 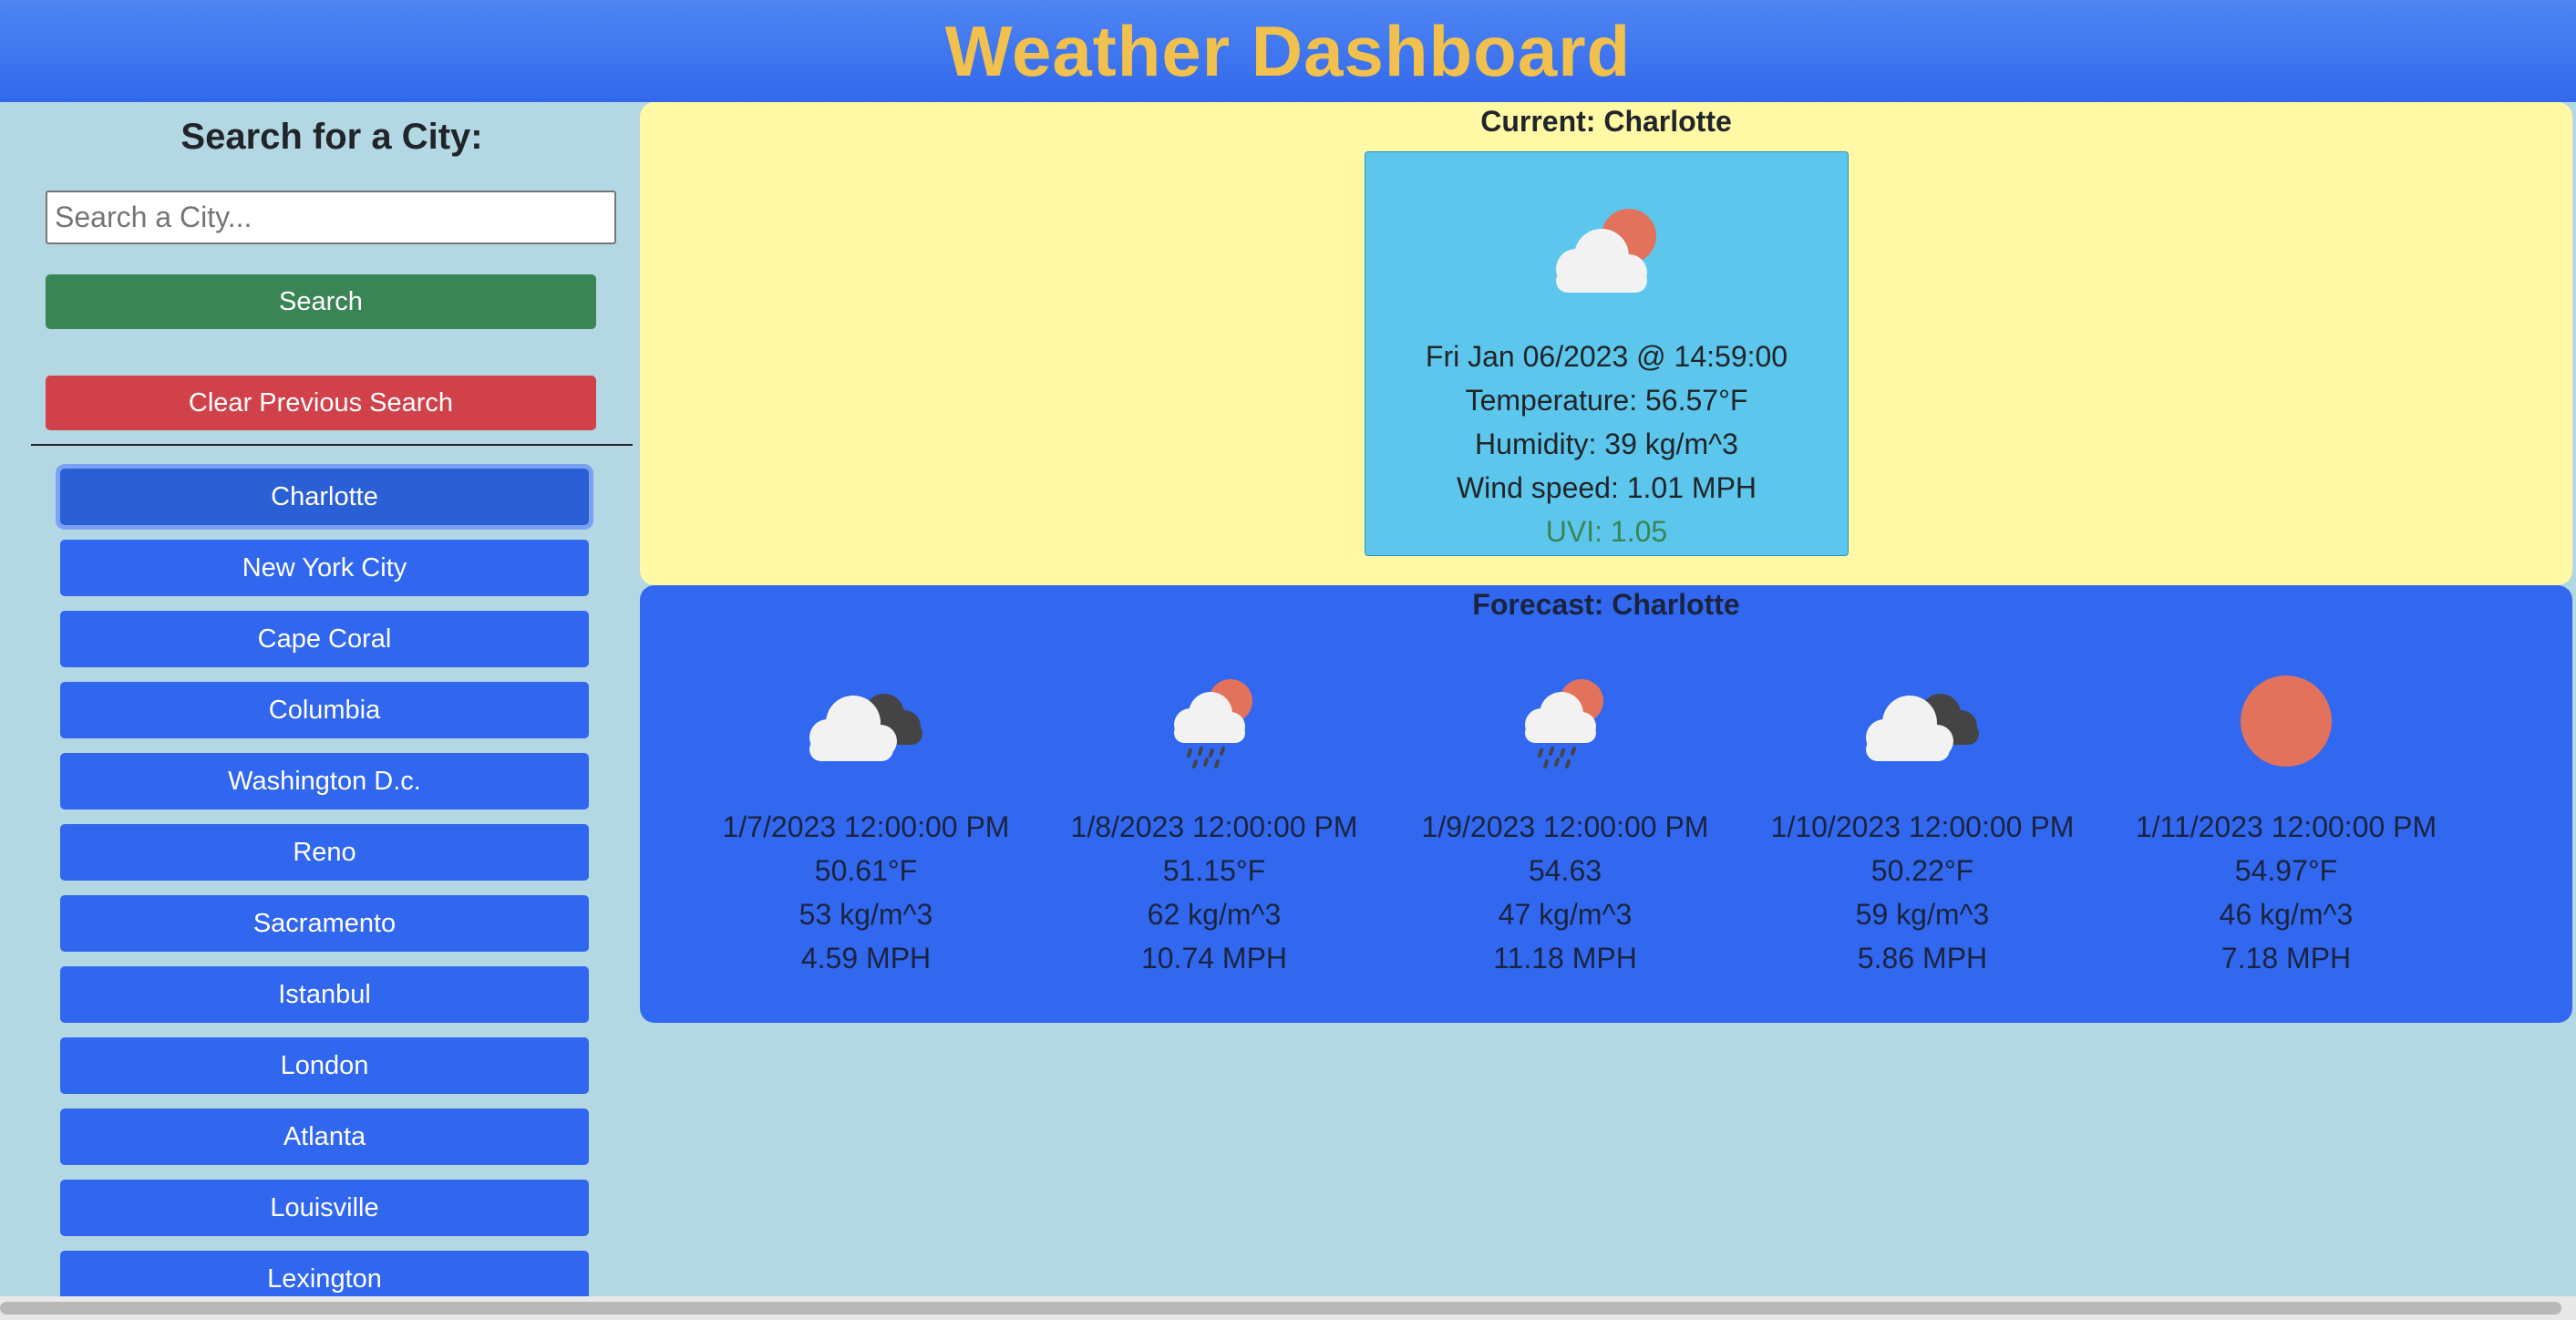 I want to click on city-button-columbia: Columbia, so click(x=324, y=710).